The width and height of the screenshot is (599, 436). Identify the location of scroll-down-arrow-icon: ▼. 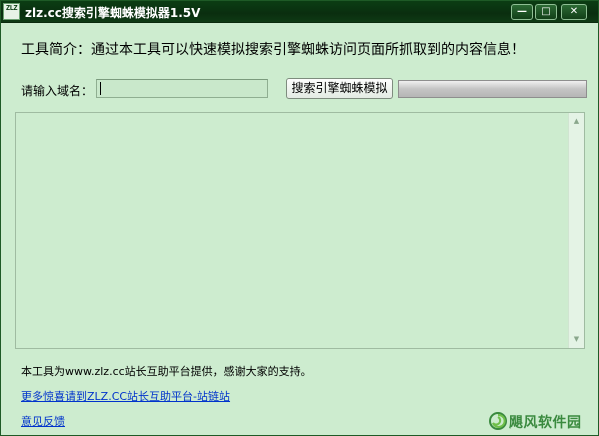
(576, 339).